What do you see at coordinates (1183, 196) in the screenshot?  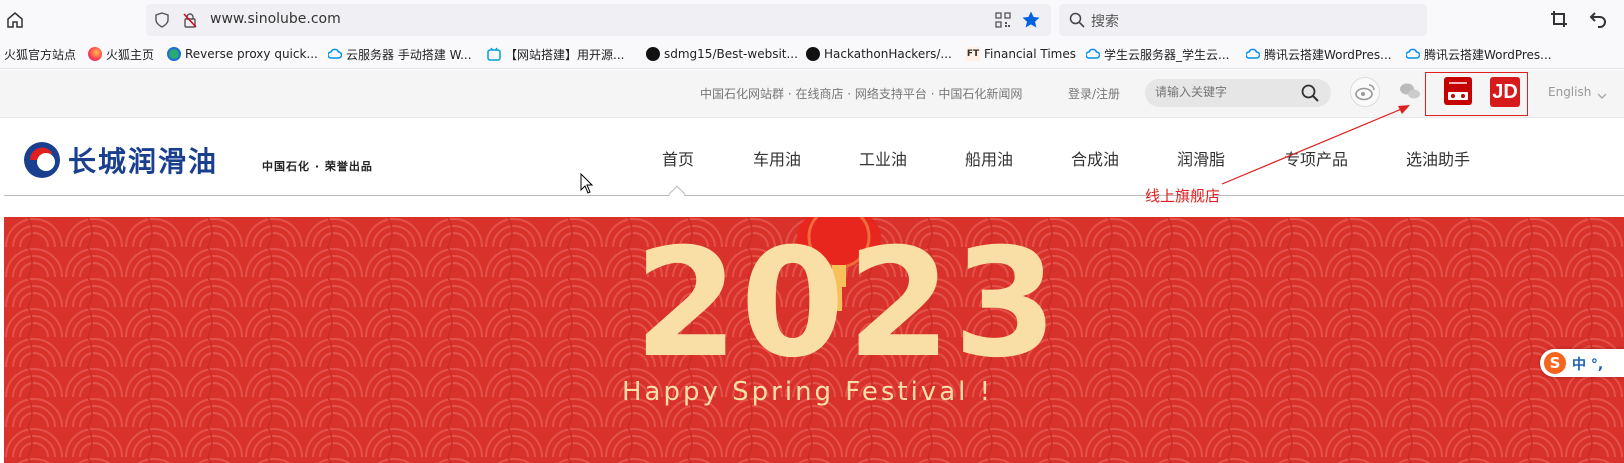 I see `annotation-label: 线上旗舰店` at bounding box center [1183, 196].